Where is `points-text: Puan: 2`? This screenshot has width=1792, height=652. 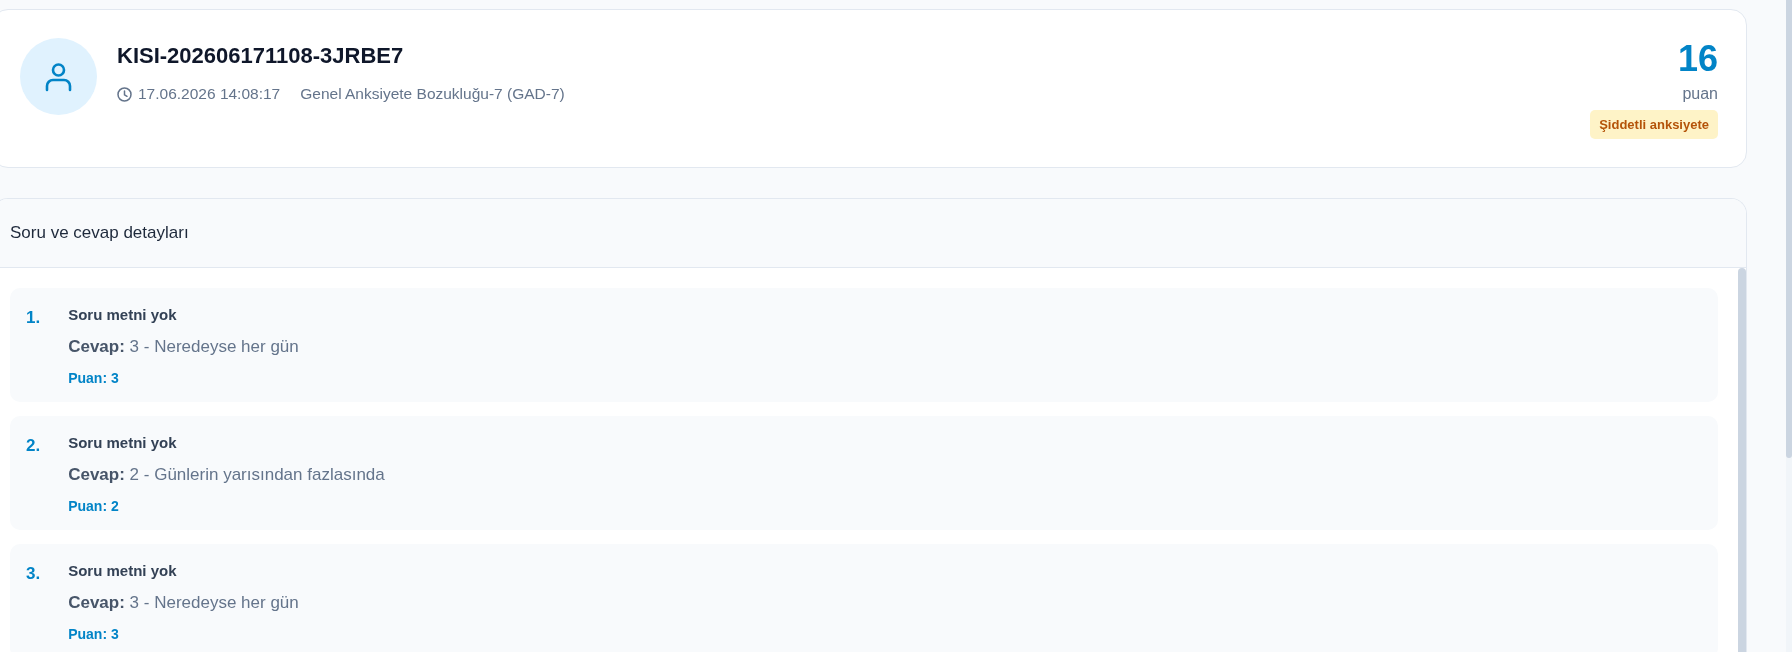 points-text: Puan: 2 is located at coordinates (94, 506).